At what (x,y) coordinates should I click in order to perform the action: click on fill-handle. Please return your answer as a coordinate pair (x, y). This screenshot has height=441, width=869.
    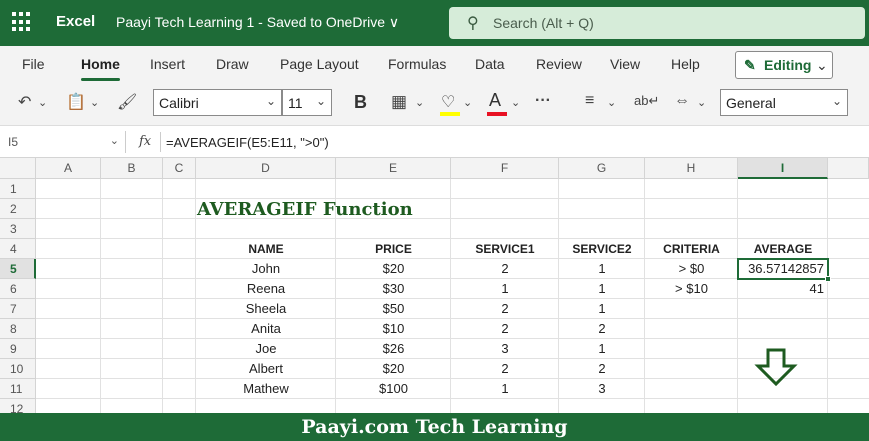
    Looking at the image, I should click on (828, 279).